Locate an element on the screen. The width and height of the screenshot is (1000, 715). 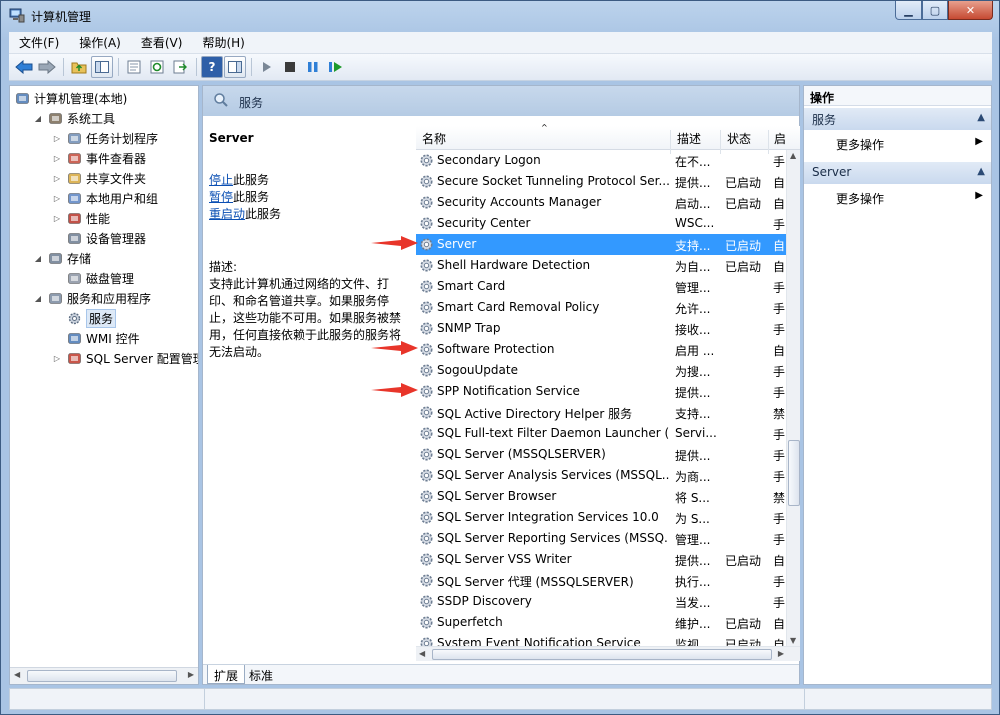
menu-view: 查看(V) is located at coordinates (162, 42).